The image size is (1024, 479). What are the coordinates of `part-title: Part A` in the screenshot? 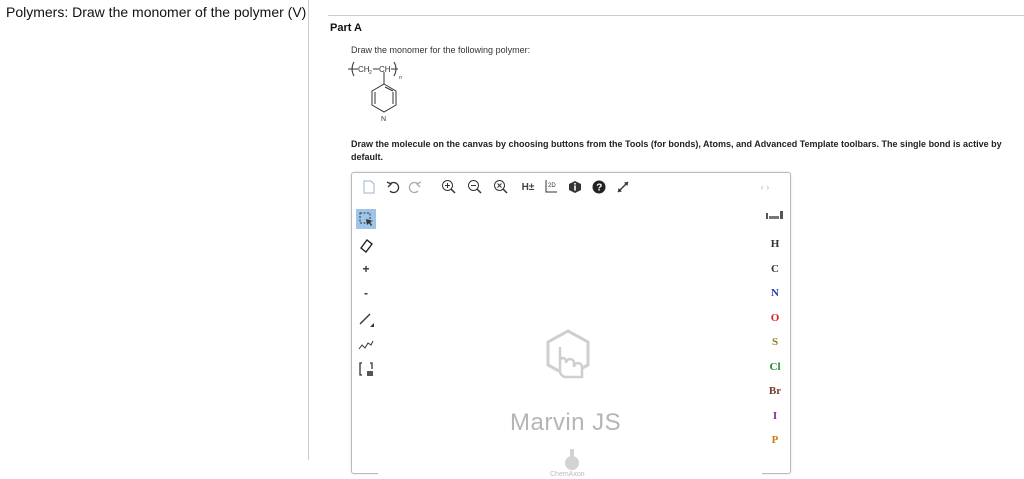 It's located at (346, 28).